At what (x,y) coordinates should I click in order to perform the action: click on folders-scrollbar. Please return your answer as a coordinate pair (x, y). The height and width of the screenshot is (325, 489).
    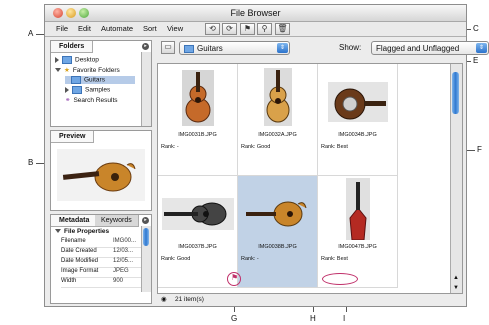
    Looking at the image, I should click on (146, 89).